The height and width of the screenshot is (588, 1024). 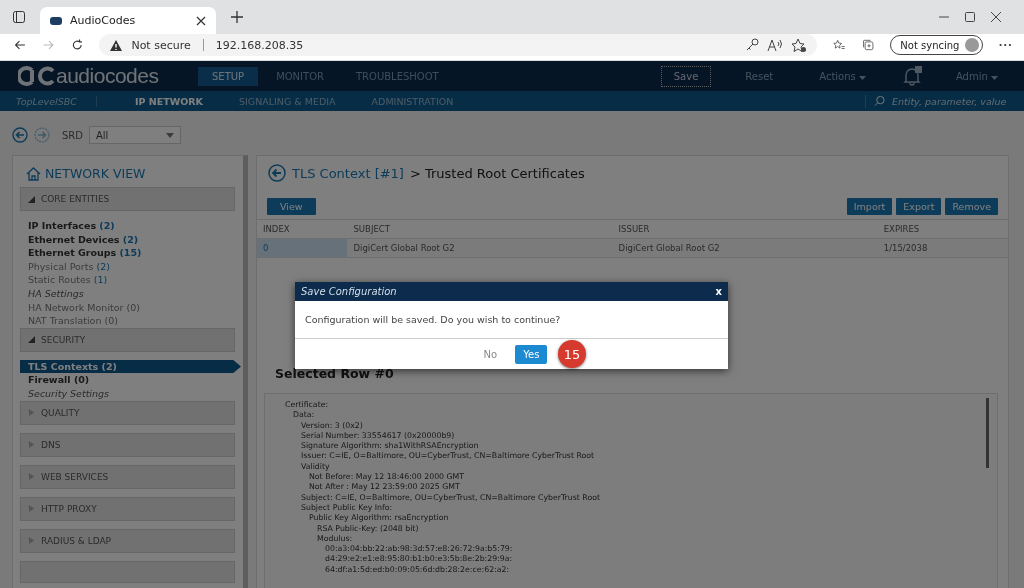 What do you see at coordinates (127, 226) in the screenshot?
I see `sidebar-item: IP Interfaces (2)` at bounding box center [127, 226].